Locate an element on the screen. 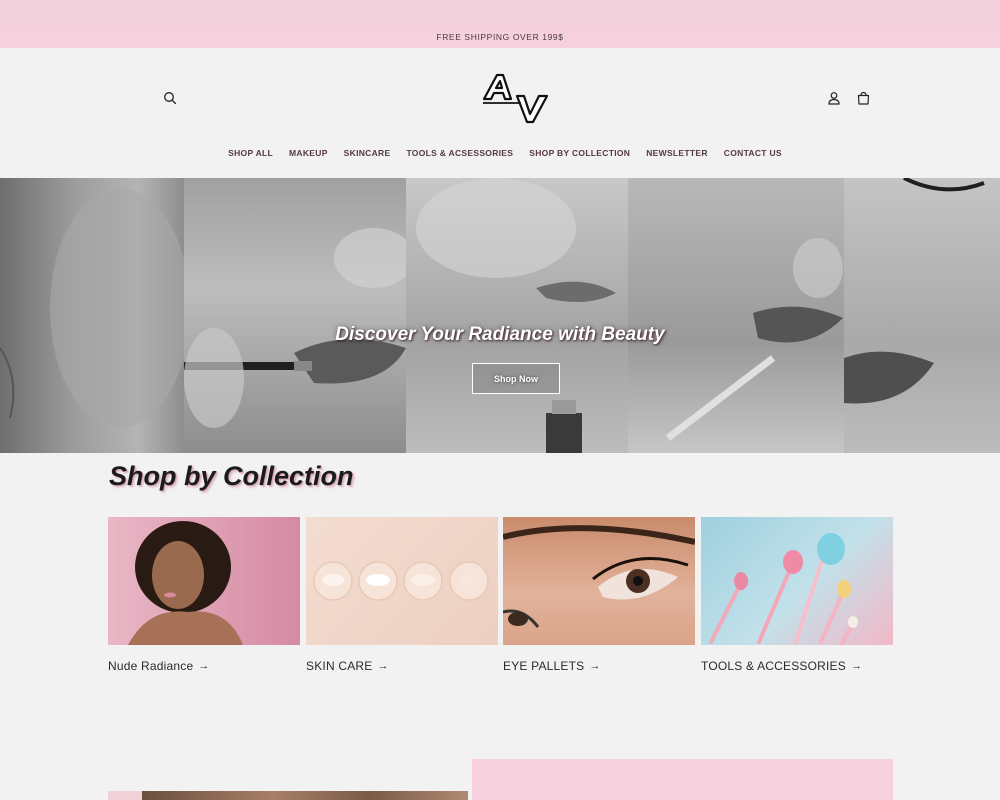  announcement-text: FREE SHIPPING OVER 199$ is located at coordinates (500, 36).